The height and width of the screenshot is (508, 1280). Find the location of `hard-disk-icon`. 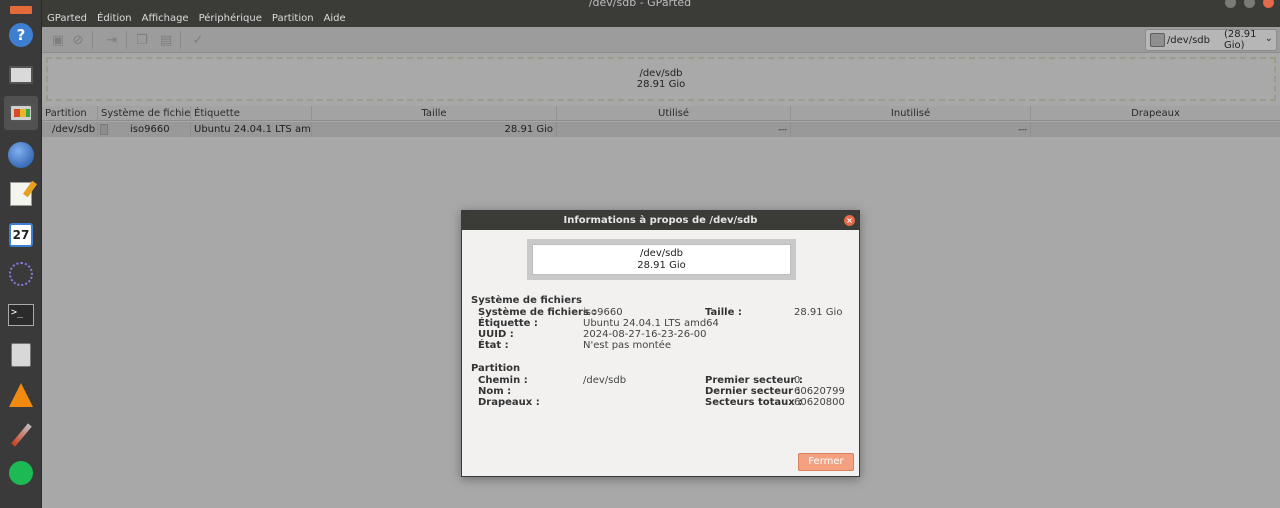

hard-disk-icon is located at coordinates (1157, 40).